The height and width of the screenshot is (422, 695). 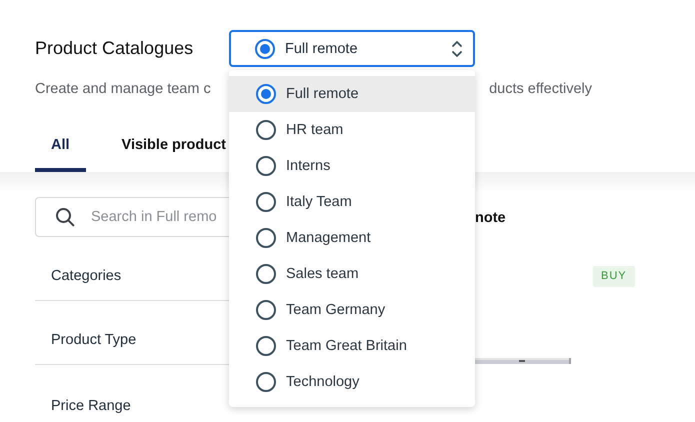 What do you see at coordinates (114, 48) in the screenshot?
I see `page-title: Product Catalogues` at bounding box center [114, 48].